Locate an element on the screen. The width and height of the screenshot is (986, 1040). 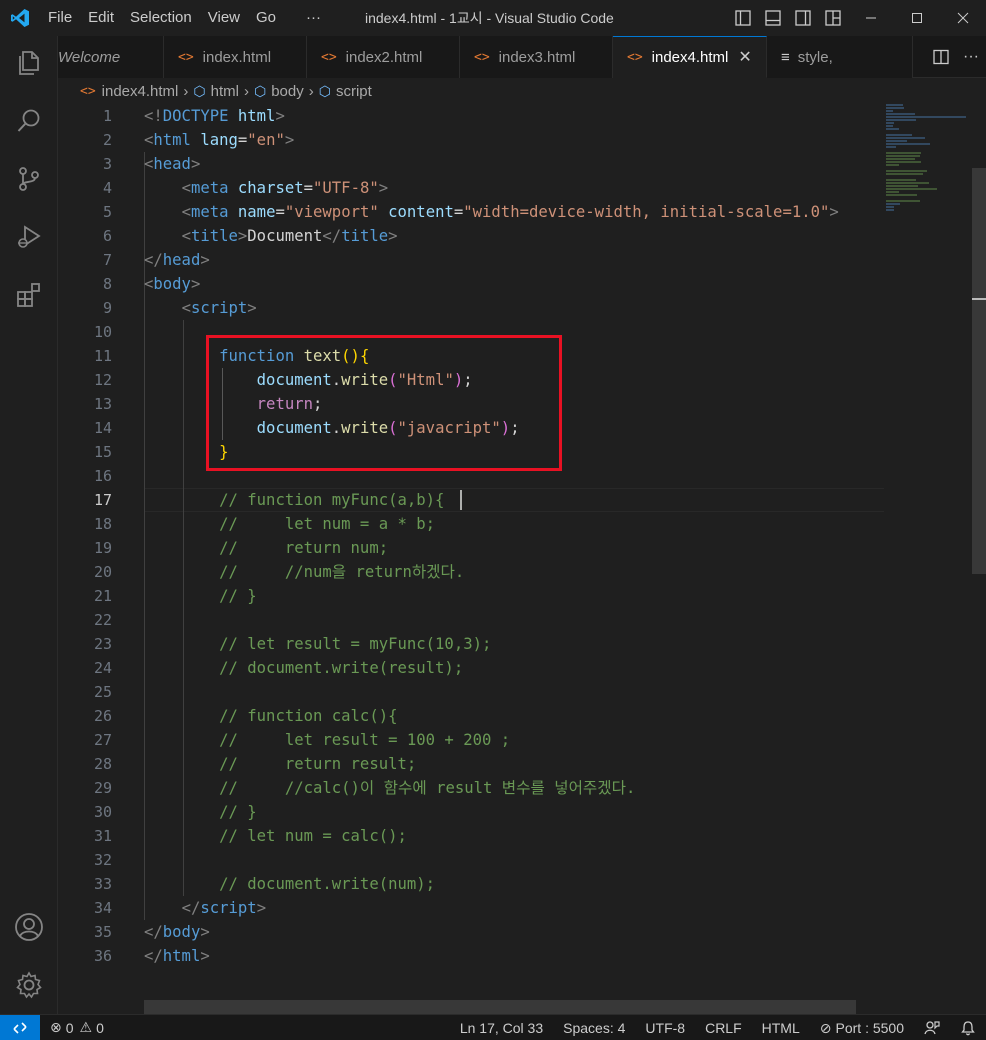
extensions-icon is located at coordinates (29, 295).